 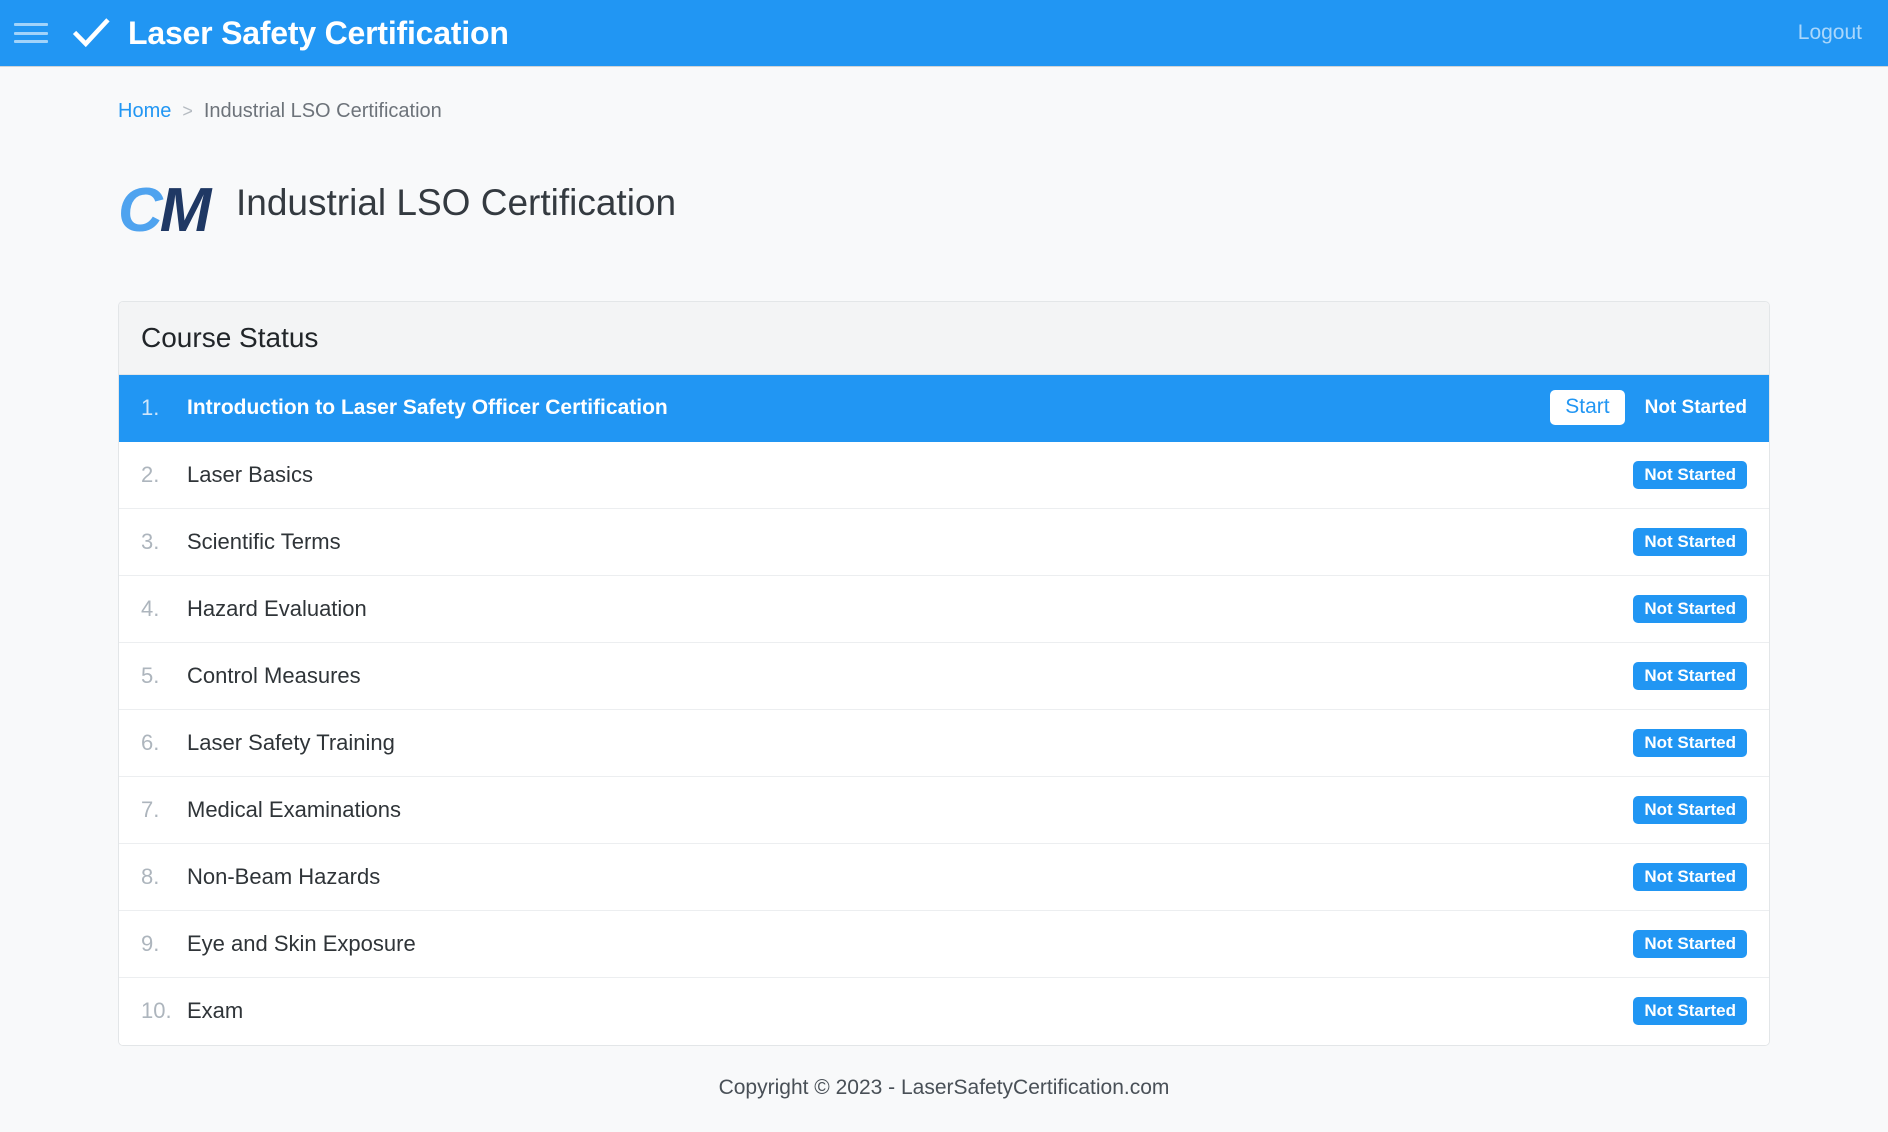 What do you see at coordinates (301, 943) in the screenshot?
I see `course-item-label: Eye and Skin Exposure` at bounding box center [301, 943].